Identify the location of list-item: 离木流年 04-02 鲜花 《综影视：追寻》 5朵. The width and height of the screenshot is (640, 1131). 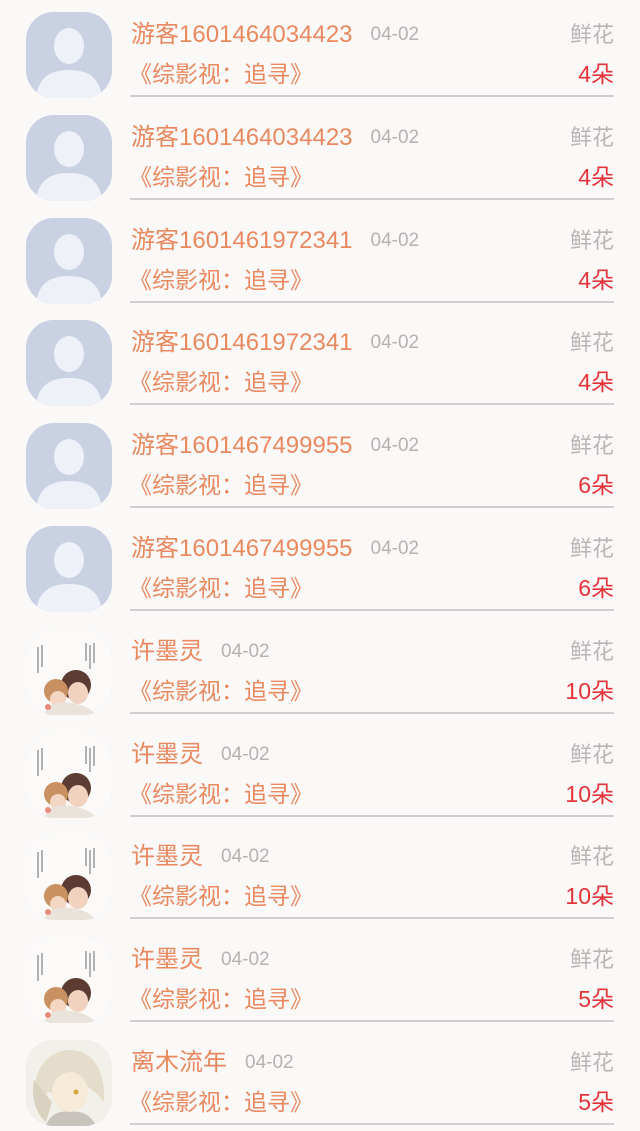
(320, 1079).